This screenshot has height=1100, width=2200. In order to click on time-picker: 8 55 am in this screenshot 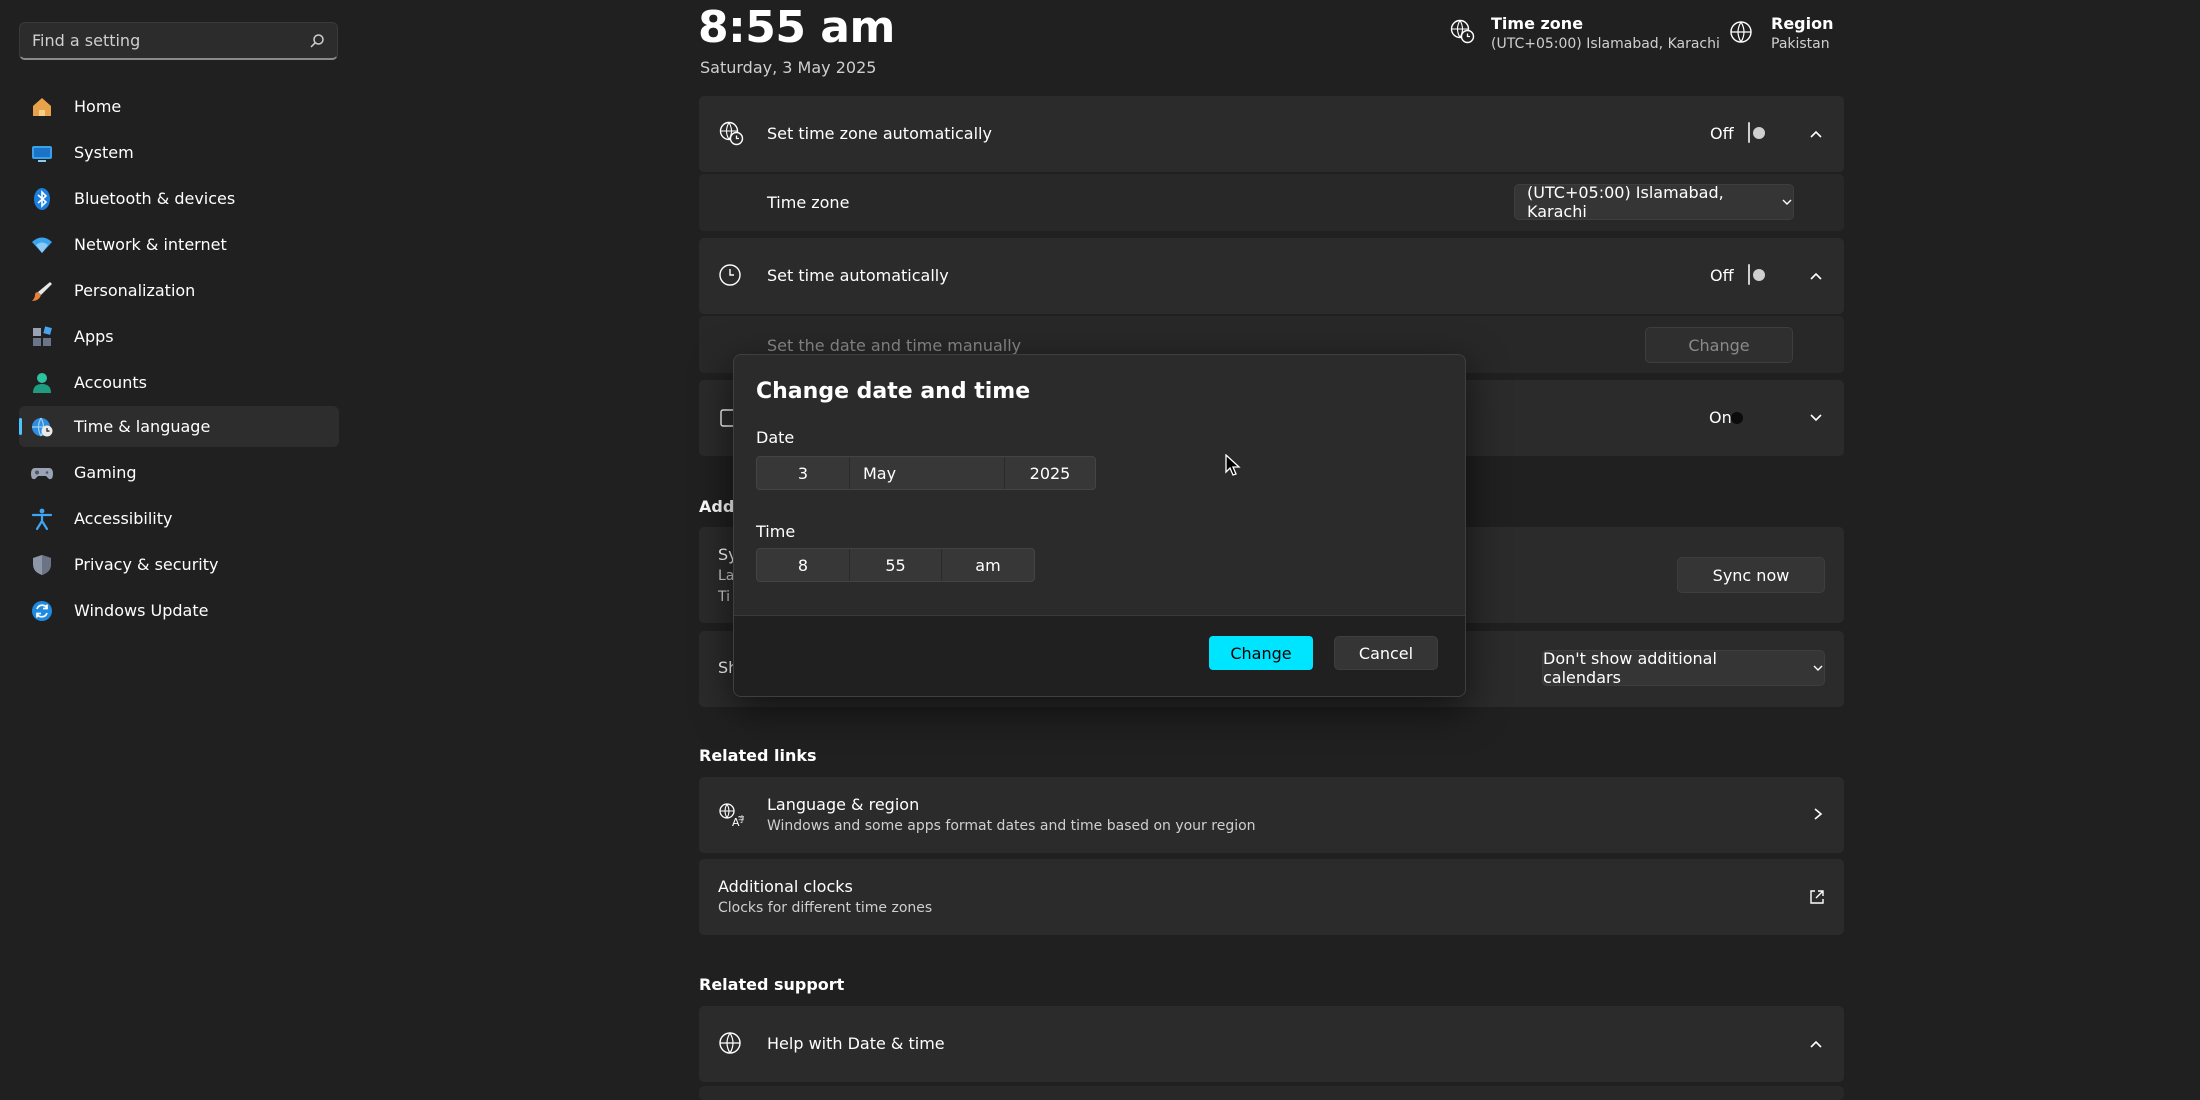, I will do `click(895, 565)`.